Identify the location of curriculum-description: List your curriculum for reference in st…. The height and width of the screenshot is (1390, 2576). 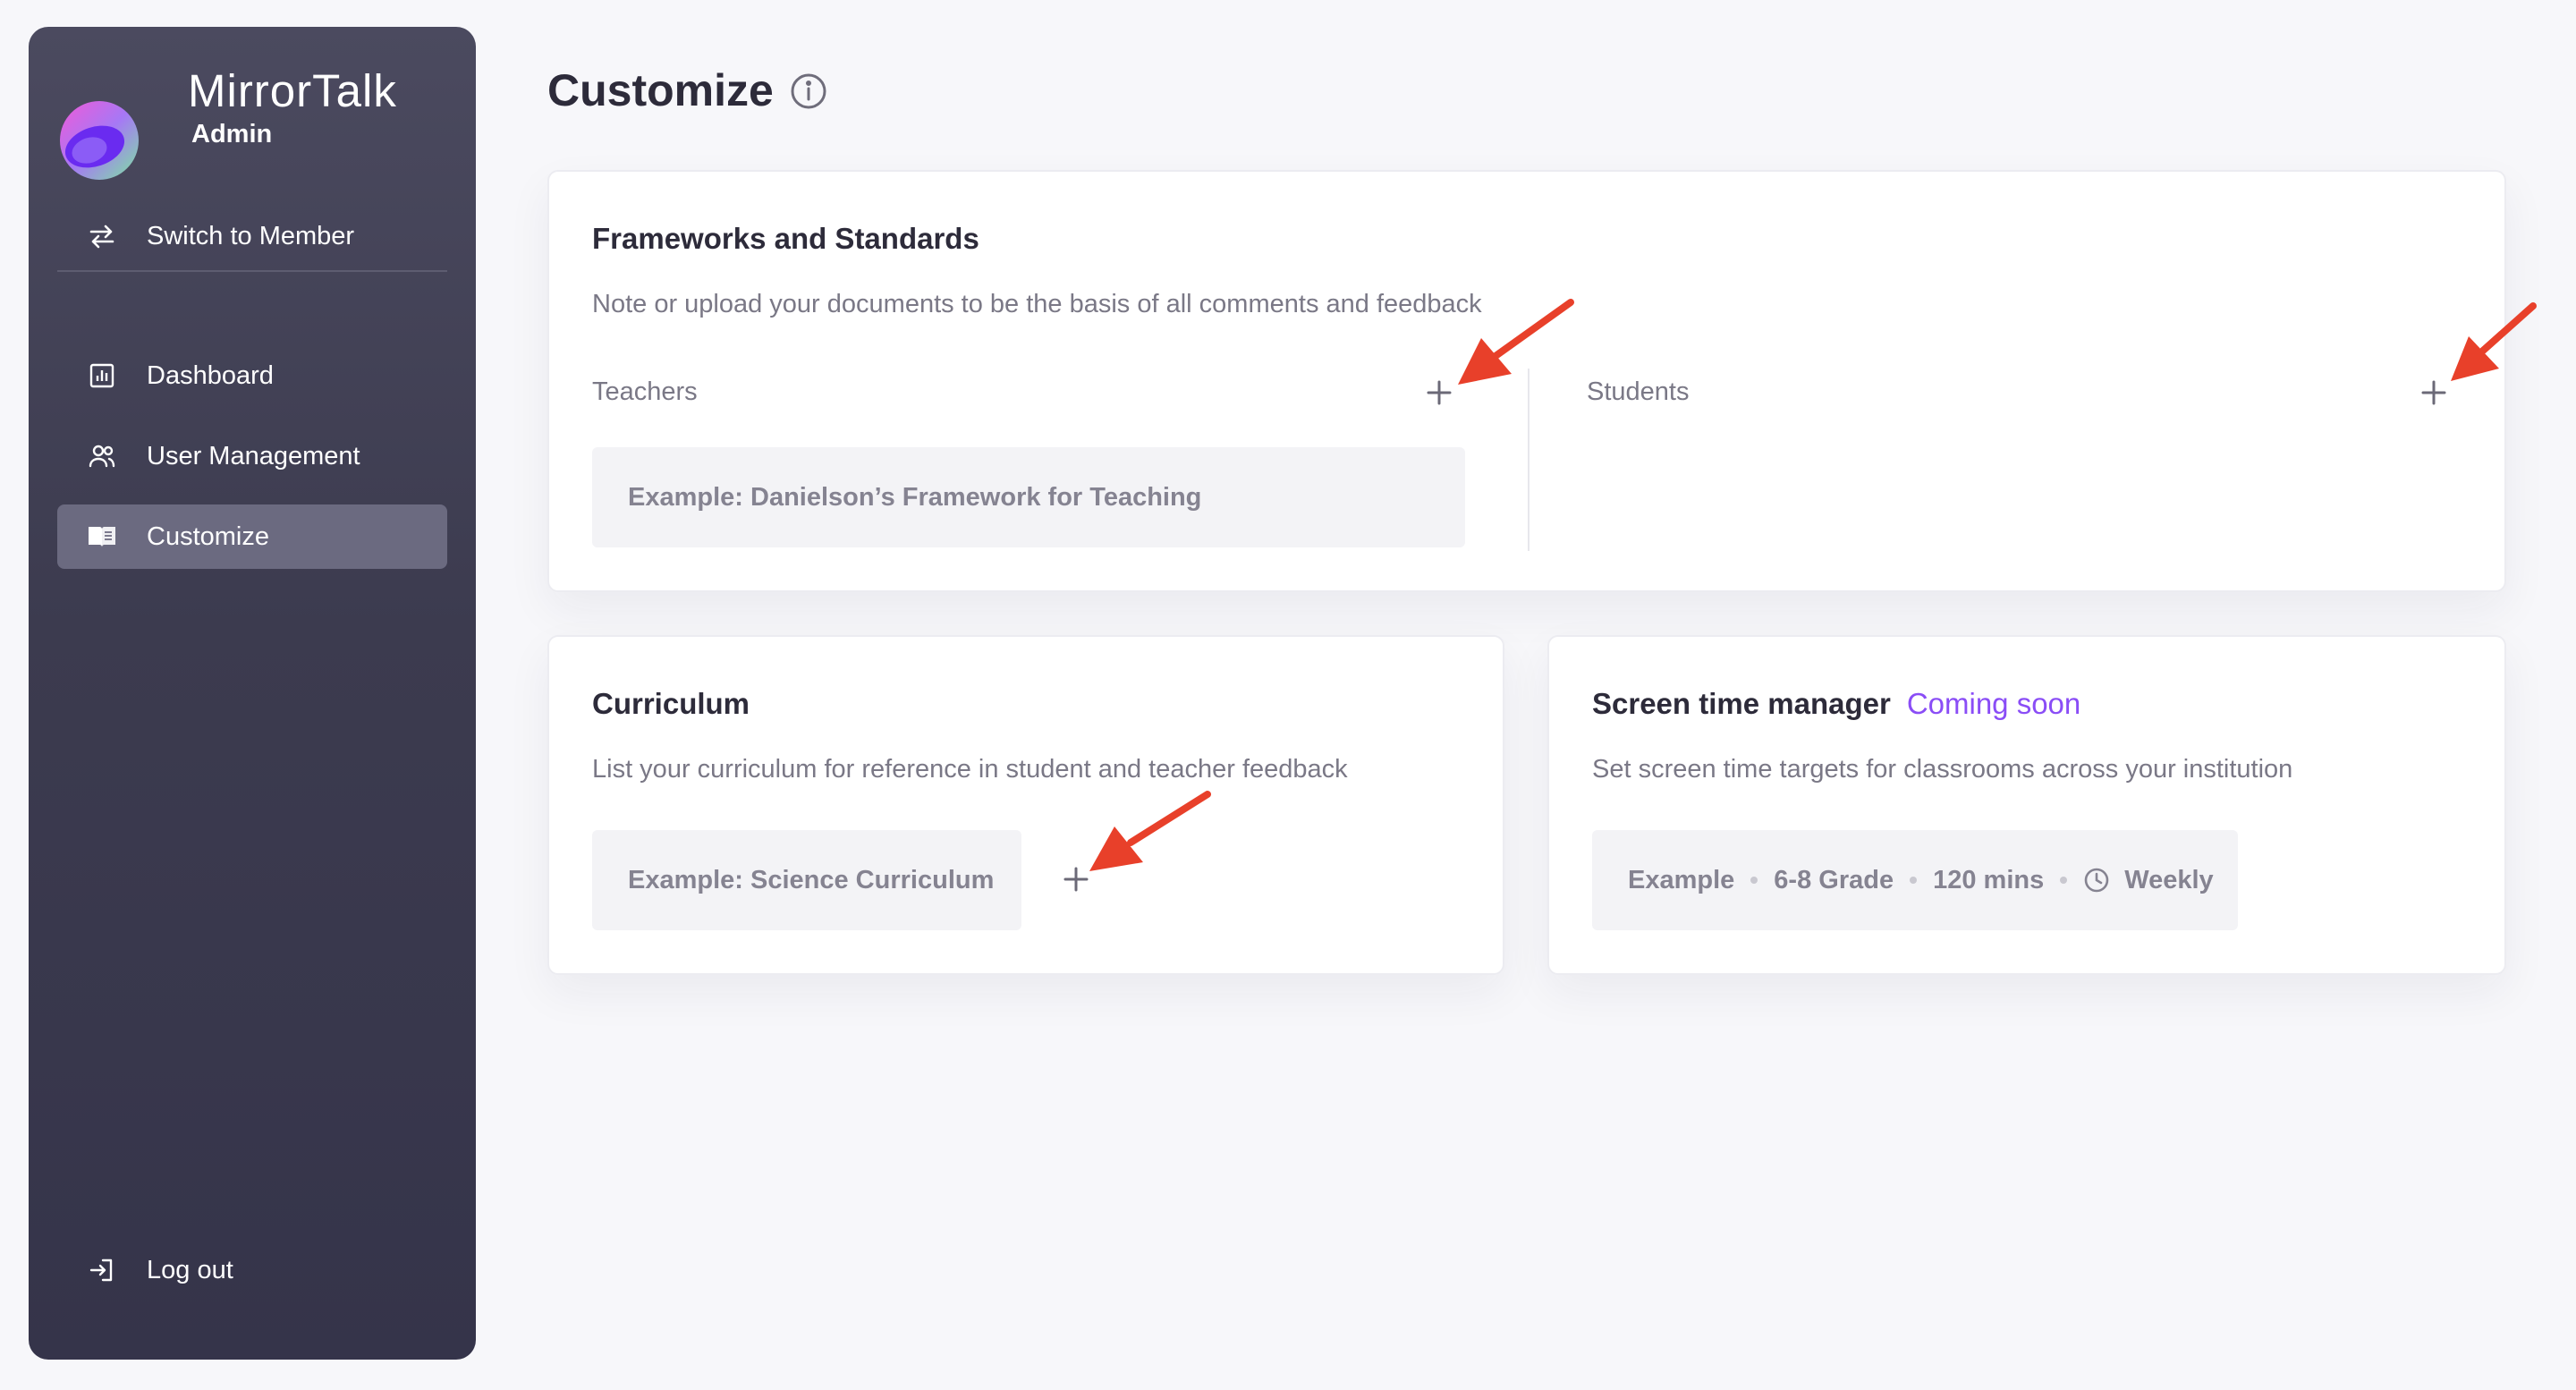
(970, 769).